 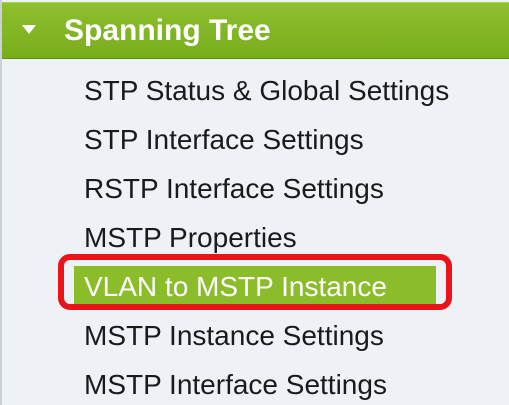 I want to click on menu-item-label: MSTP Properties, so click(x=190, y=237).